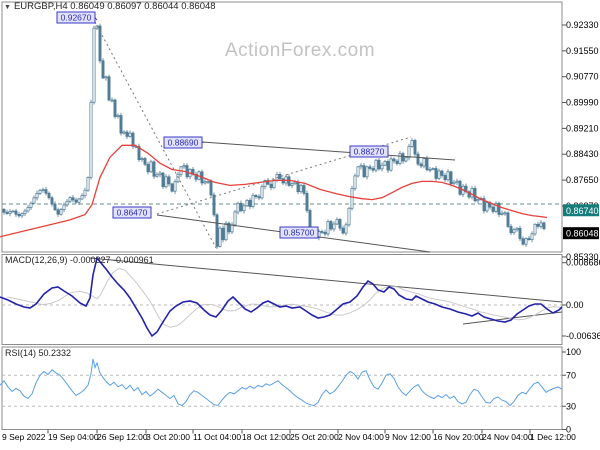  Describe the element at coordinates (582, 25) in the screenshot. I see `svg-text: 0.92330` at that location.